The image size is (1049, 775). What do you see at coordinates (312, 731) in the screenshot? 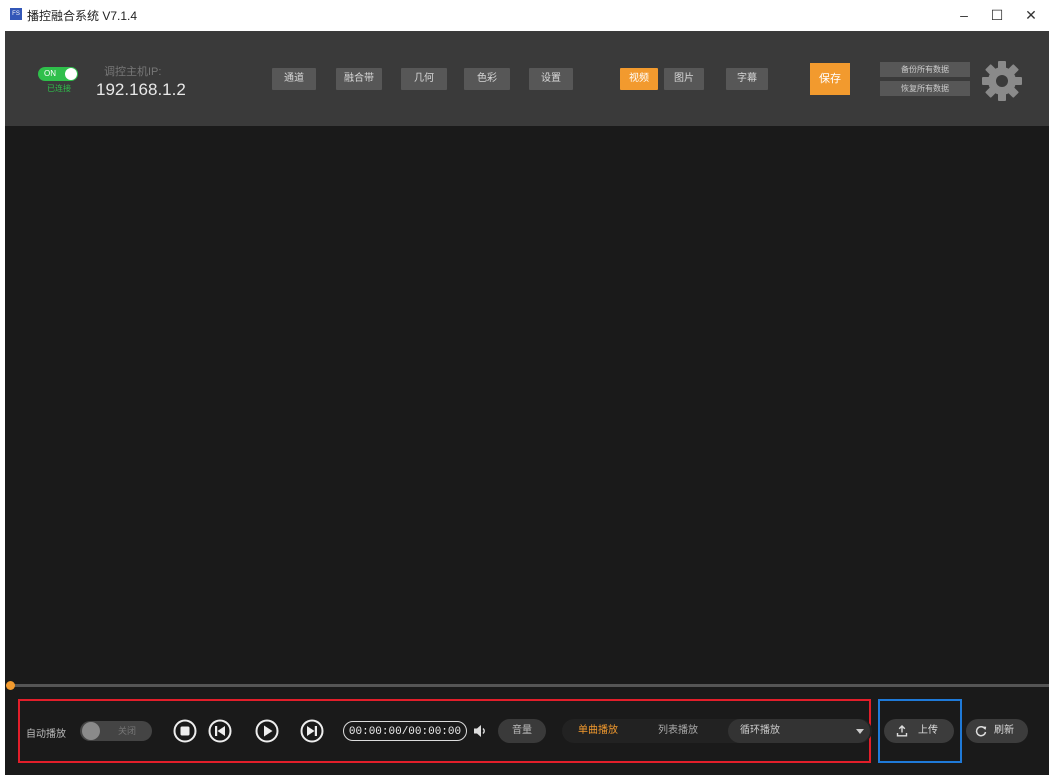
I see `next-icon` at bounding box center [312, 731].